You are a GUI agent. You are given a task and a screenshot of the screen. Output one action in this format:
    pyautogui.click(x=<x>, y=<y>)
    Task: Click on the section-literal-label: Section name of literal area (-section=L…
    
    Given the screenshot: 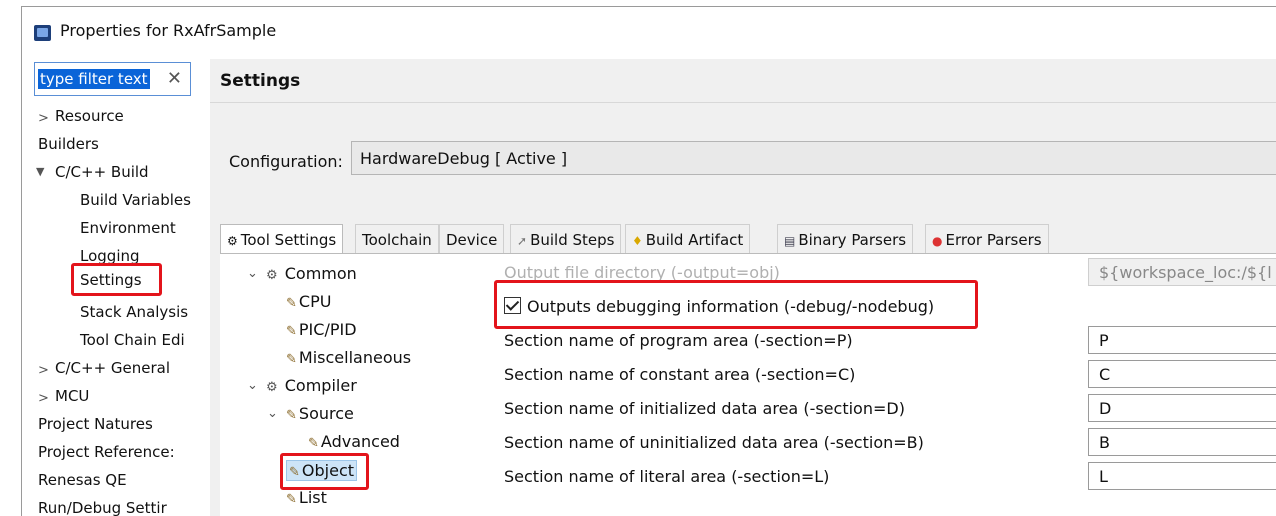 What is the action you would take?
    pyautogui.click(x=667, y=476)
    